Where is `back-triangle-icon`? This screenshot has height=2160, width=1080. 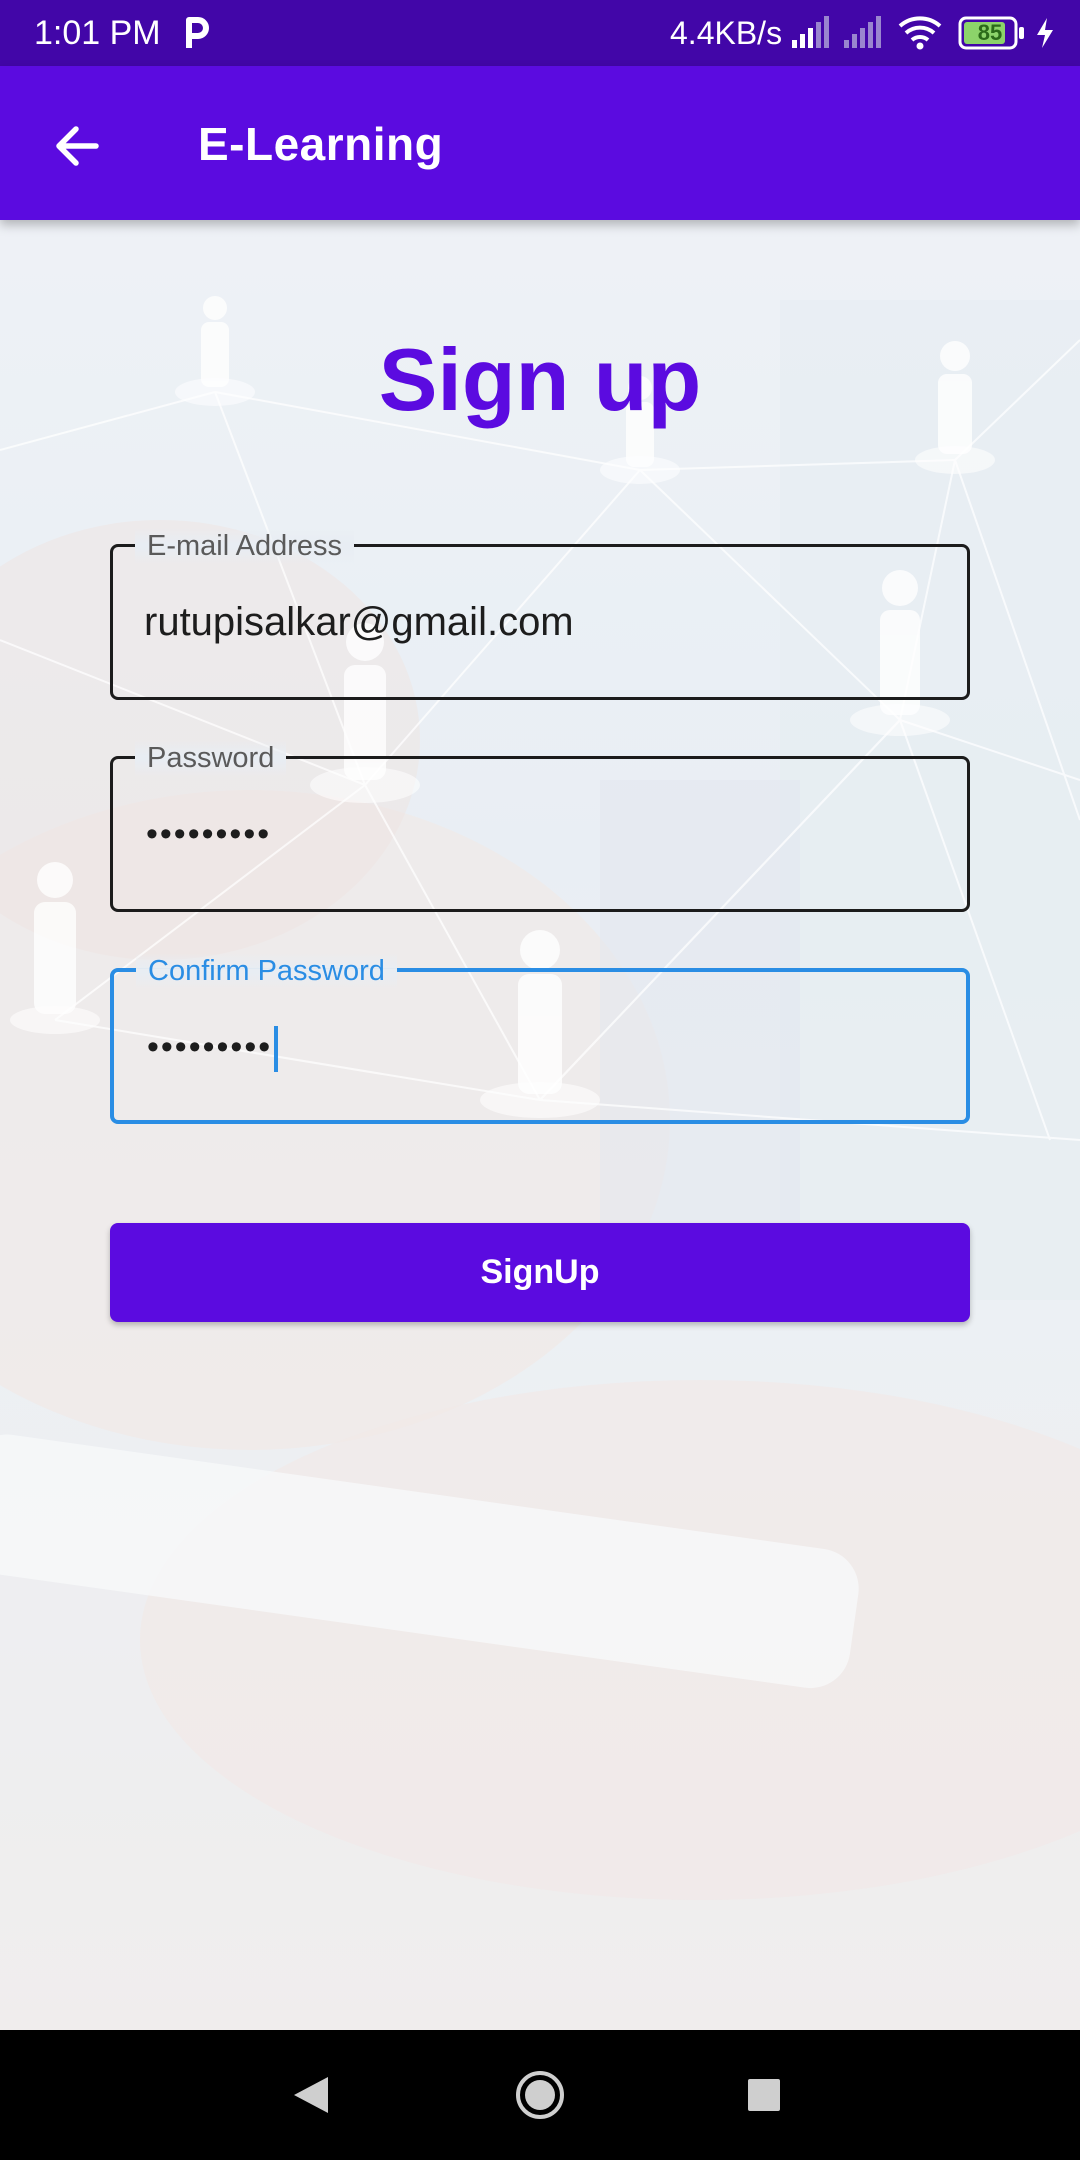
back-triangle-icon is located at coordinates (311, 2095).